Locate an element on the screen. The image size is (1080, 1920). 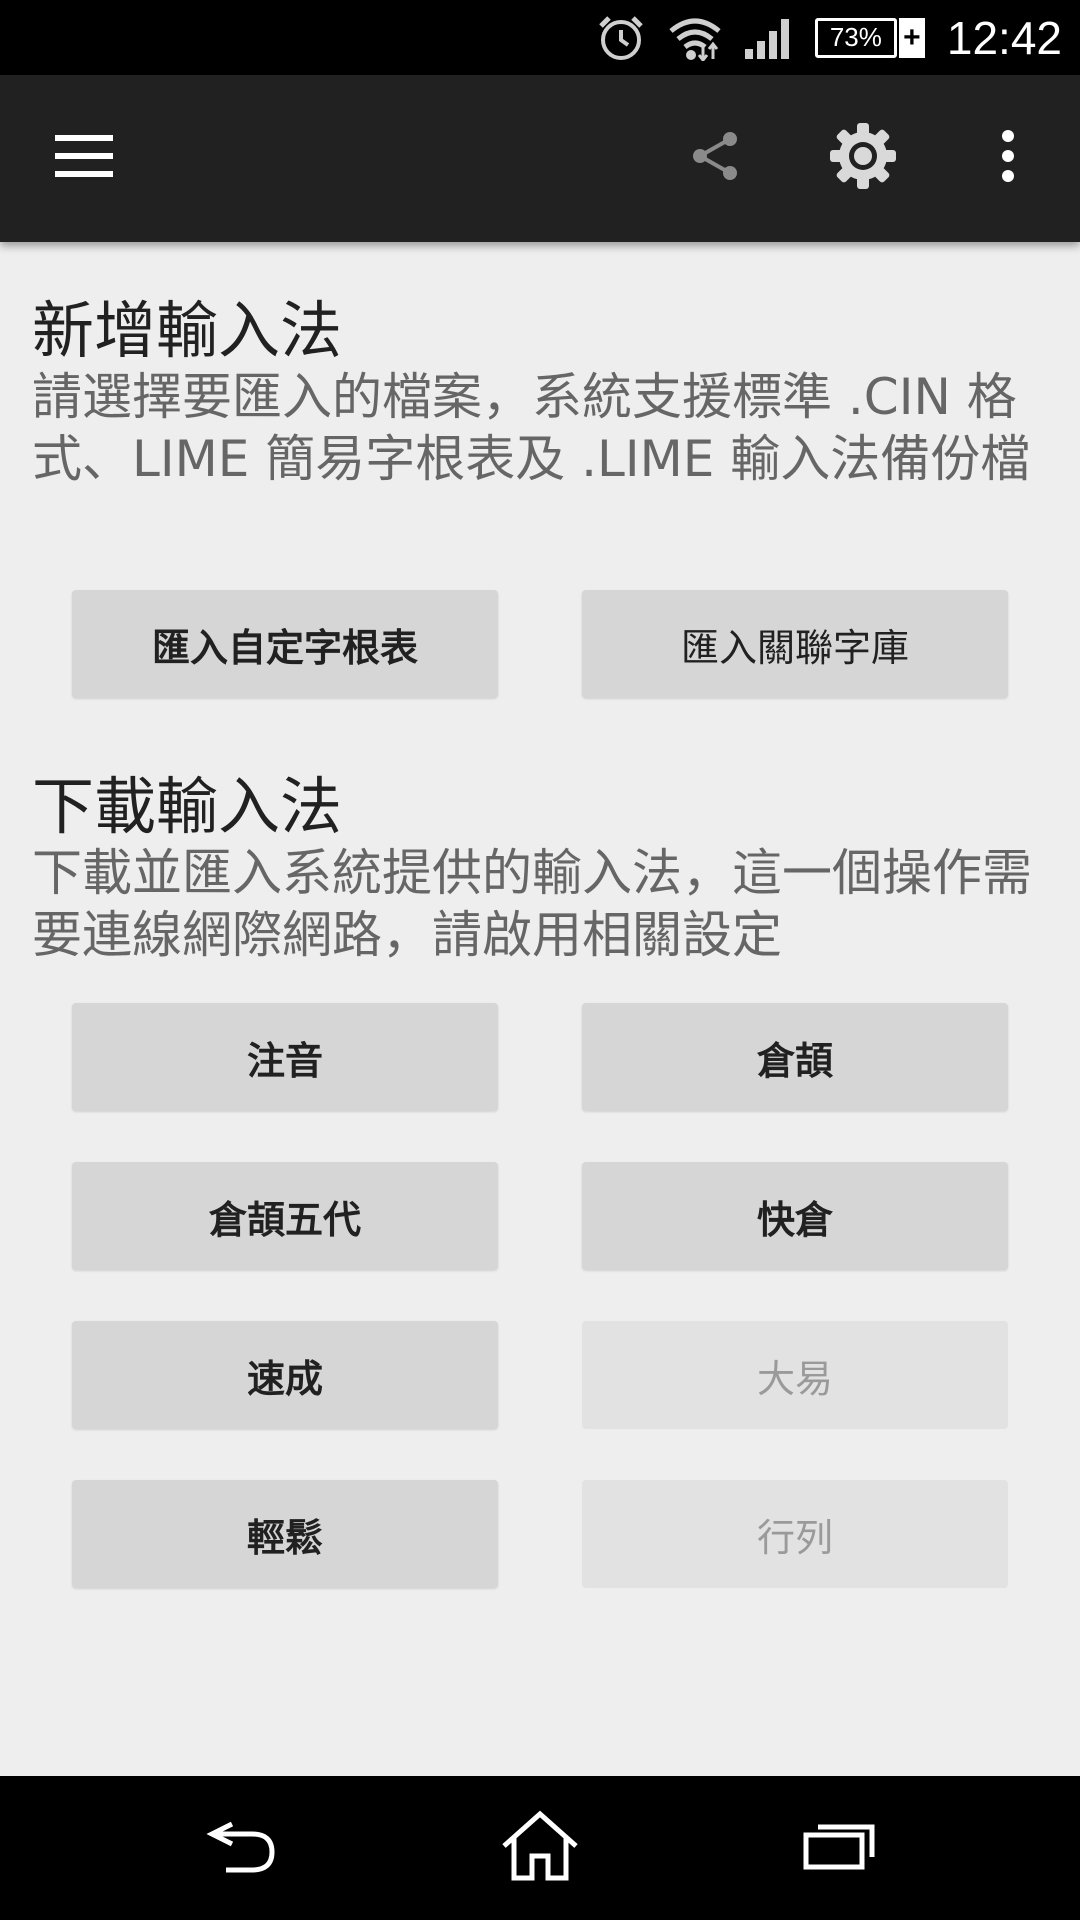
share-icon is located at coordinates (716, 158).